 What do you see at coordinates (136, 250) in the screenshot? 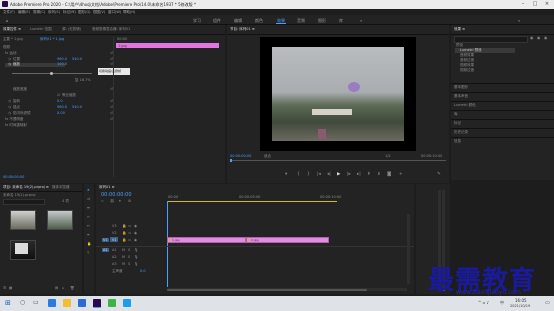
I see `a1-mic-icon: 🎙` at bounding box center [136, 250].